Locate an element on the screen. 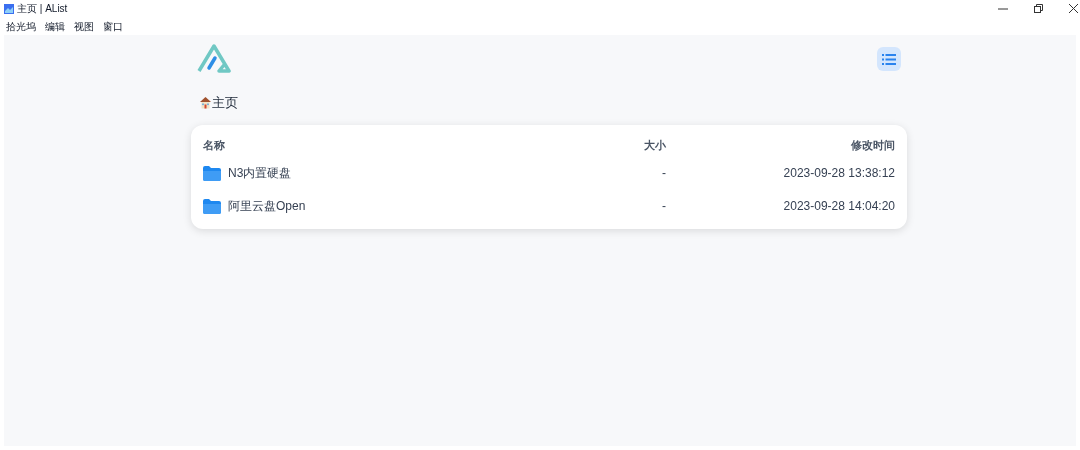 The width and height of the screenshot is (1080, 450). menu-item: 窗口 is located at coordinates (113, 26).